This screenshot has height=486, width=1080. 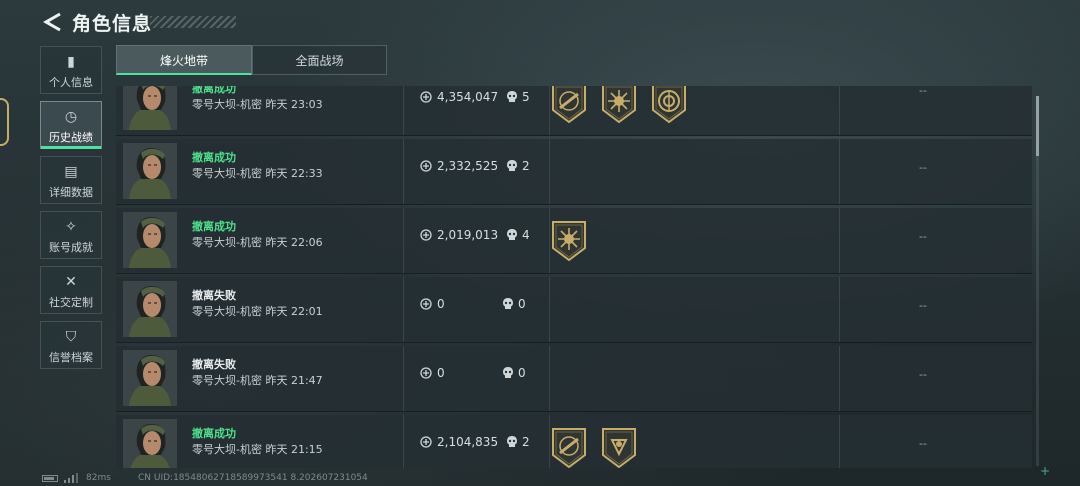 I want to click on sidebar-item-5: ⛉ 信誉档案, so click(x=71, y=345).